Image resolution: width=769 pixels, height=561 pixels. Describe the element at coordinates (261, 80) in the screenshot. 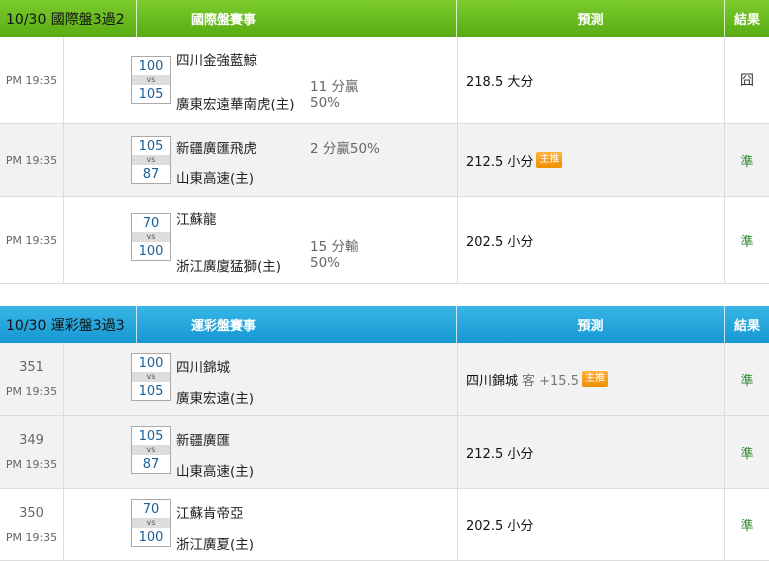

I see `match-cell: 100 vs 105 四川金強藍鯨 廣東宏遠華南虎(主) 11 分贏 50%` at that location.